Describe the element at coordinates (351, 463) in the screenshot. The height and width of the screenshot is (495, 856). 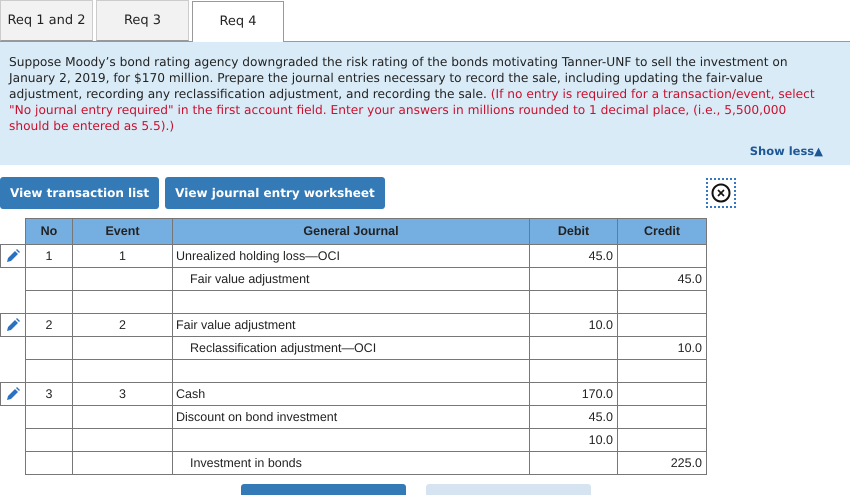
I see `table-cell: Investment in bonds` at that location.